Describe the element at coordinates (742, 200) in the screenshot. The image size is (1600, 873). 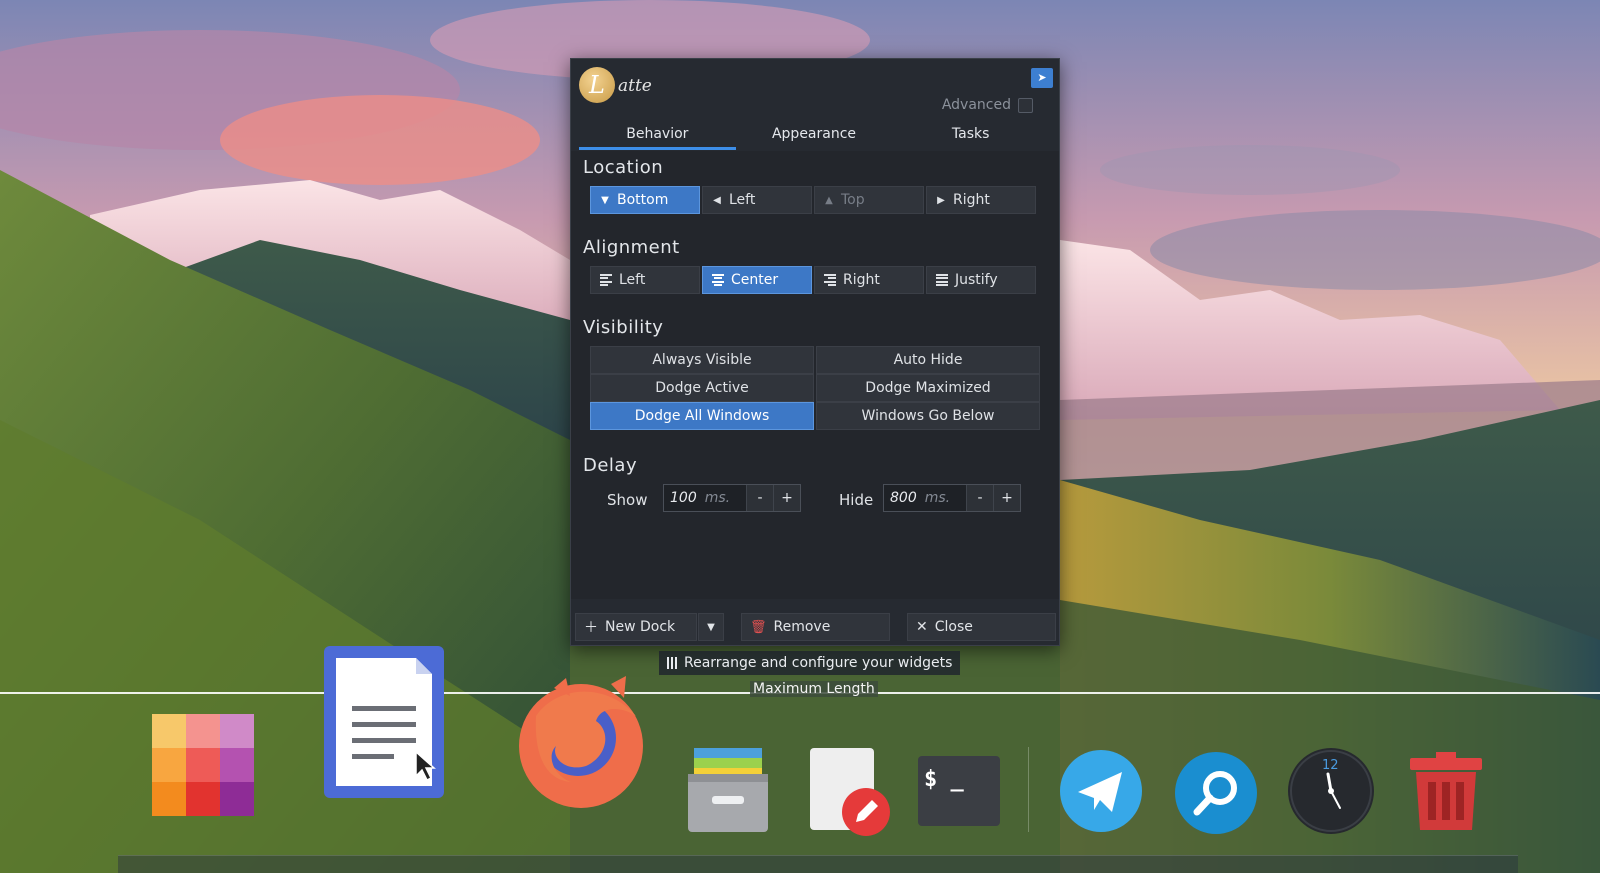
I see `location-left-label: Left` at that location.